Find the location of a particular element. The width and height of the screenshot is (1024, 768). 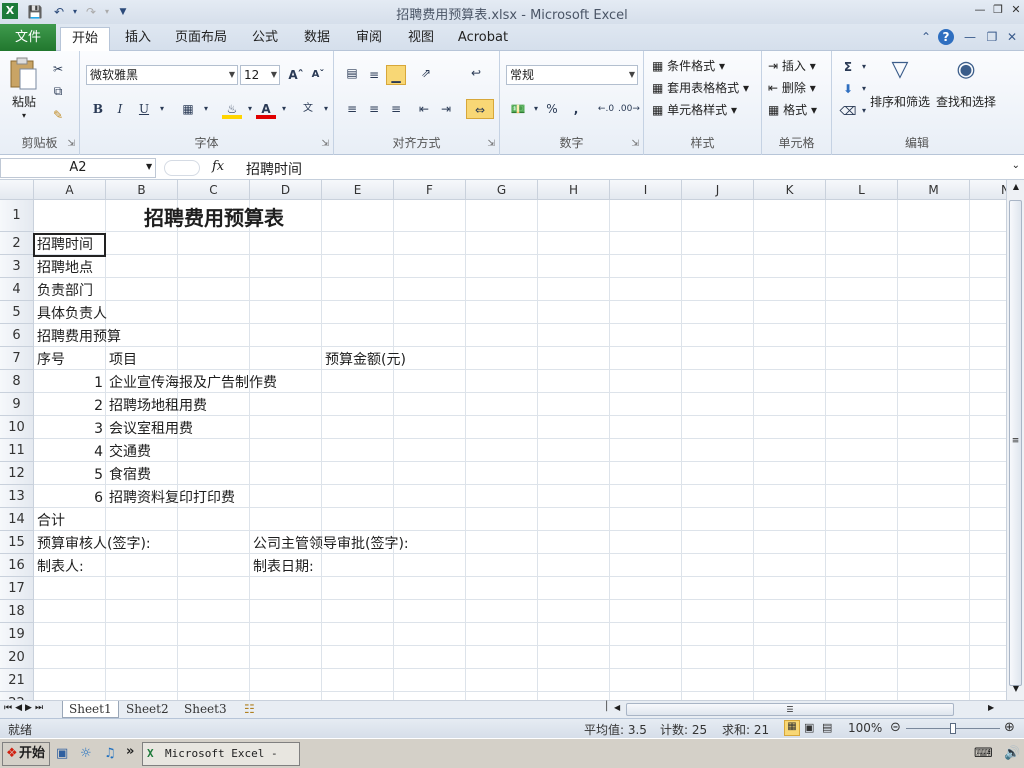

help-icon: ? is located at coordinates (946, 37).